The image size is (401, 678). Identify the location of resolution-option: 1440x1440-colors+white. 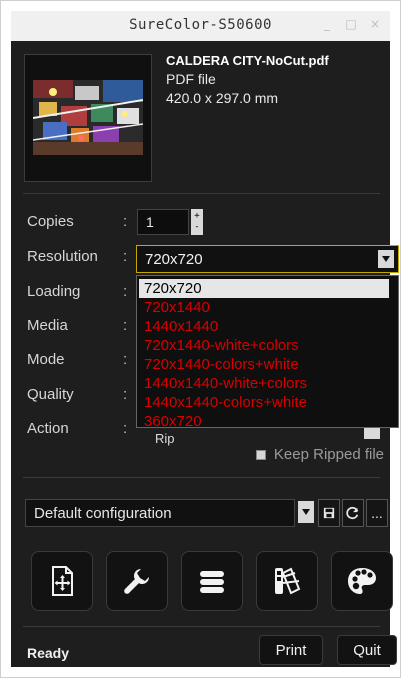
(267, 402).